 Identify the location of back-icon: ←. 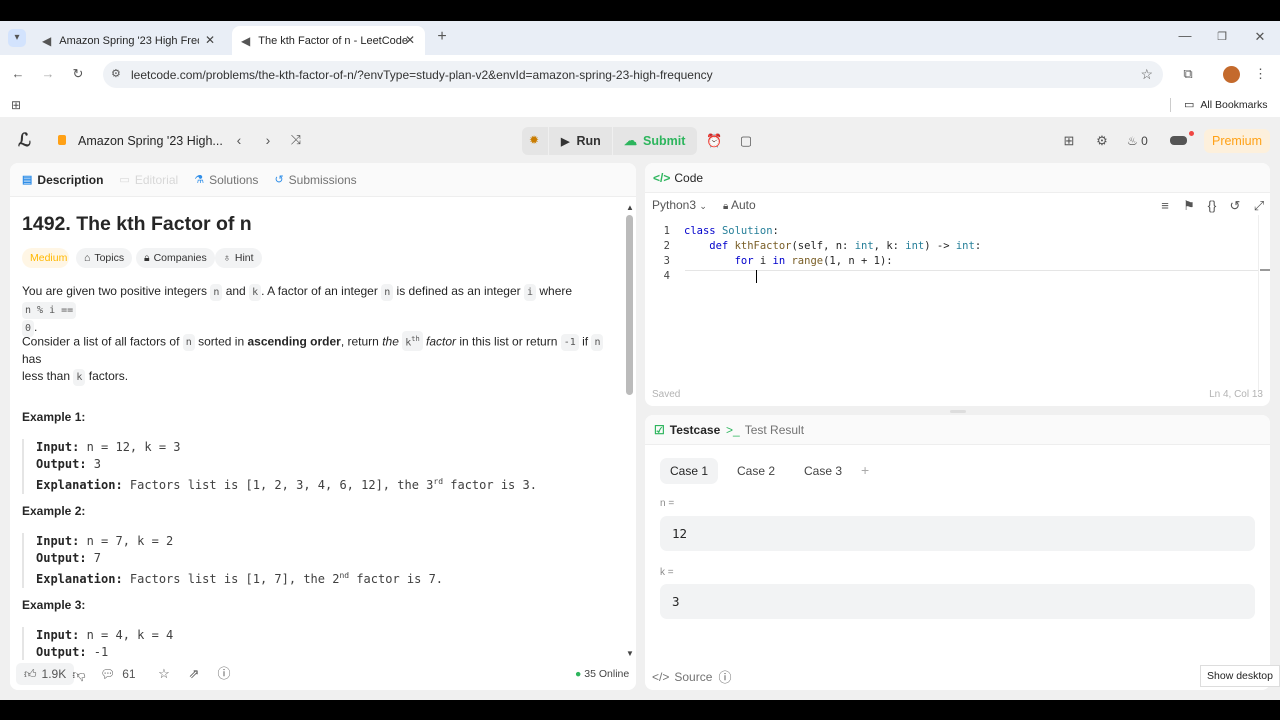
(18, 74).